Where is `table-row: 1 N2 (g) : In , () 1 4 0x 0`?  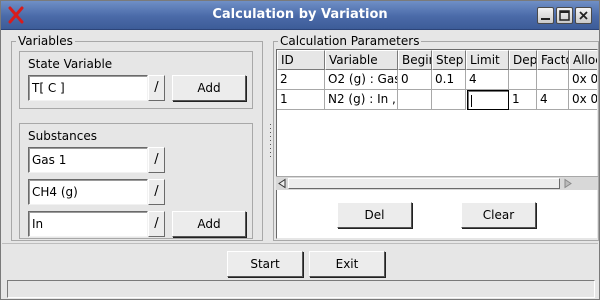
table-row: 1 N2 (g) : In , () 1 4 0x 0 is located at coordinates (437, 100).